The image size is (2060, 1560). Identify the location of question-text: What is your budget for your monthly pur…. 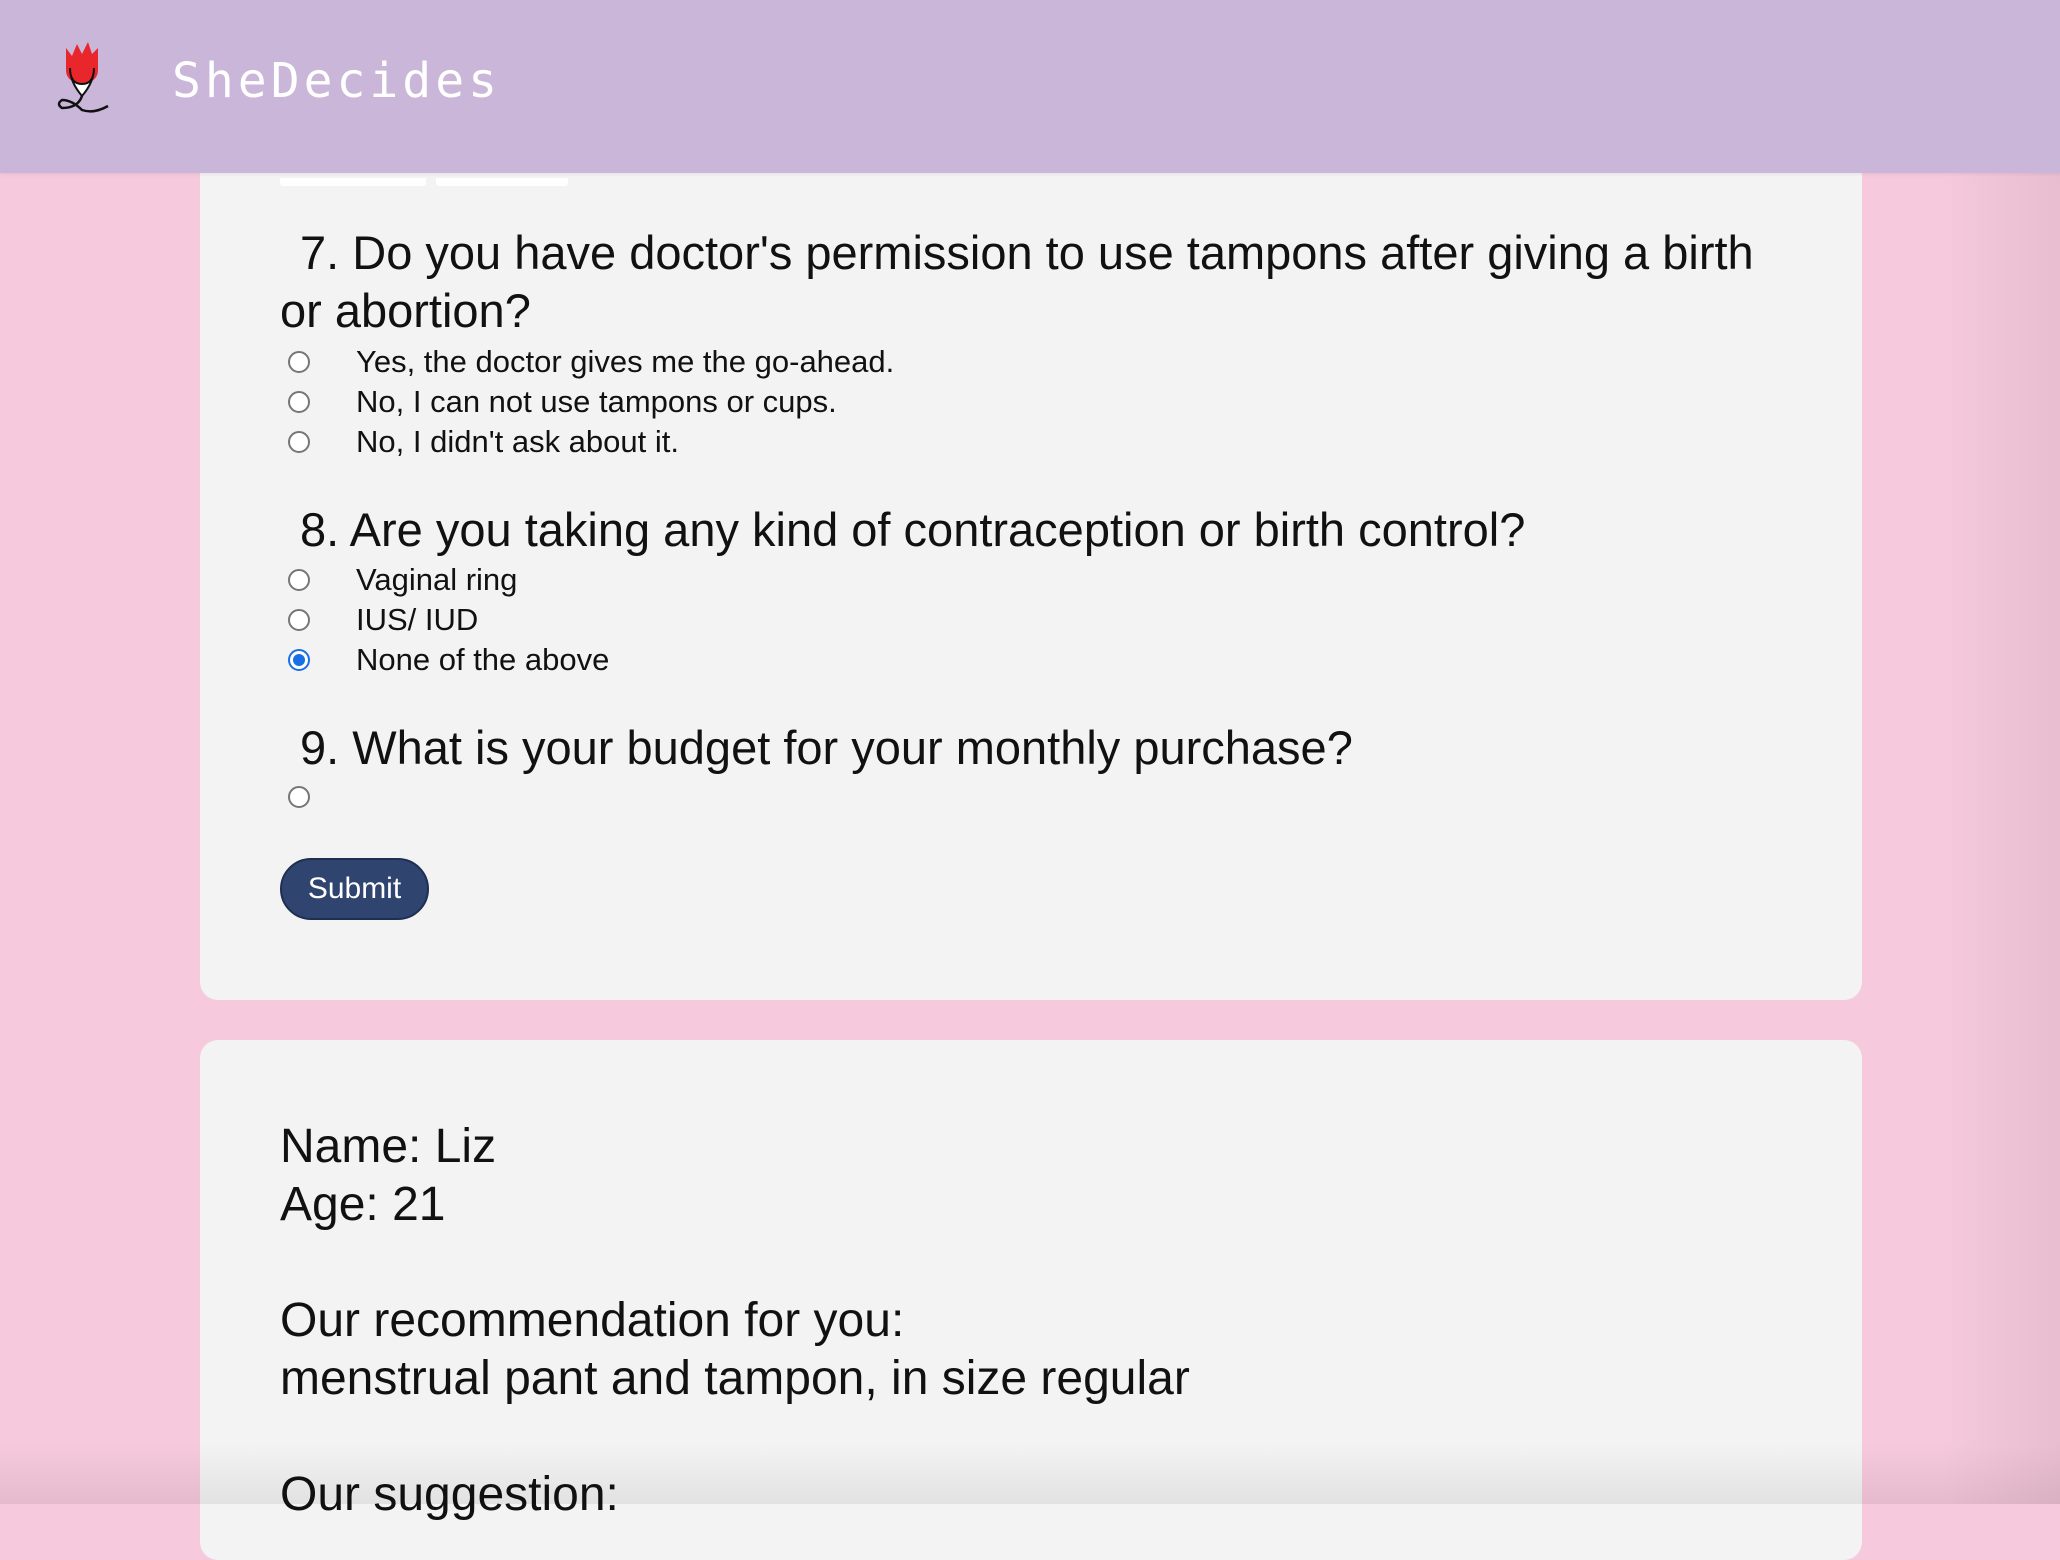
(852, 747).